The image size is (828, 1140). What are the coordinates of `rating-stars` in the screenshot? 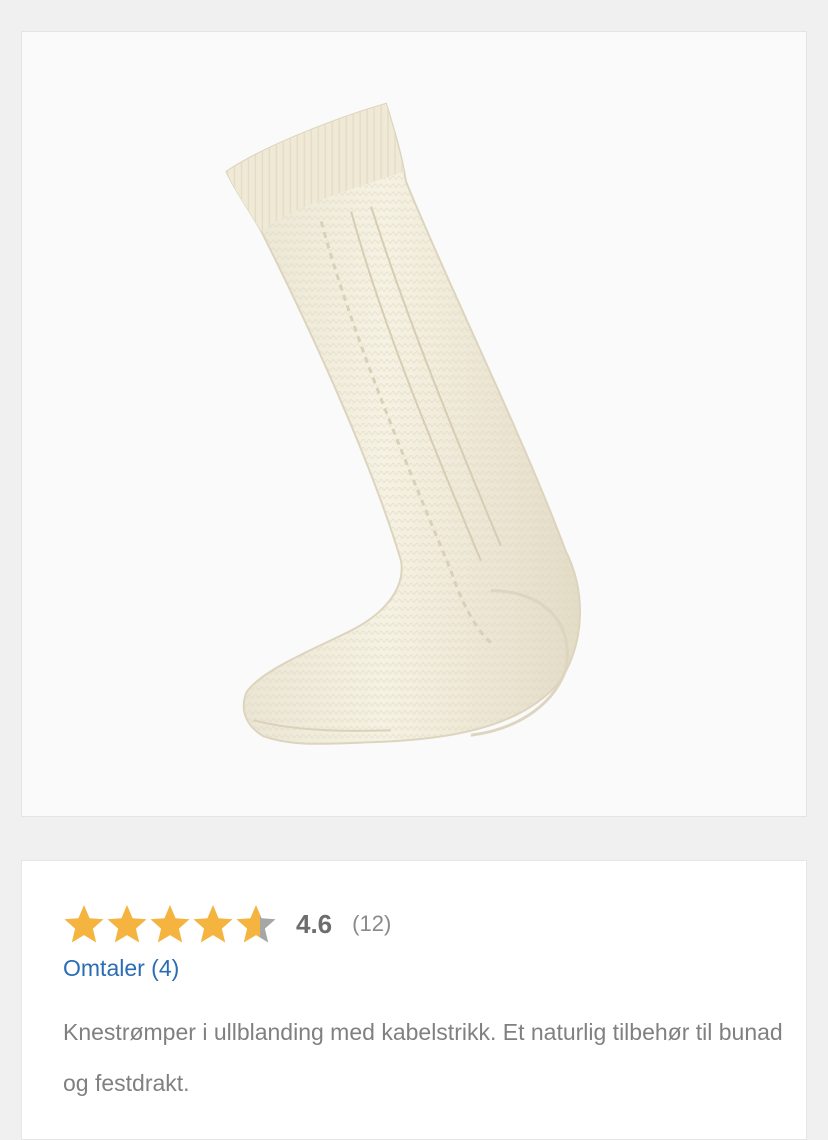 It's located at (170, 924).